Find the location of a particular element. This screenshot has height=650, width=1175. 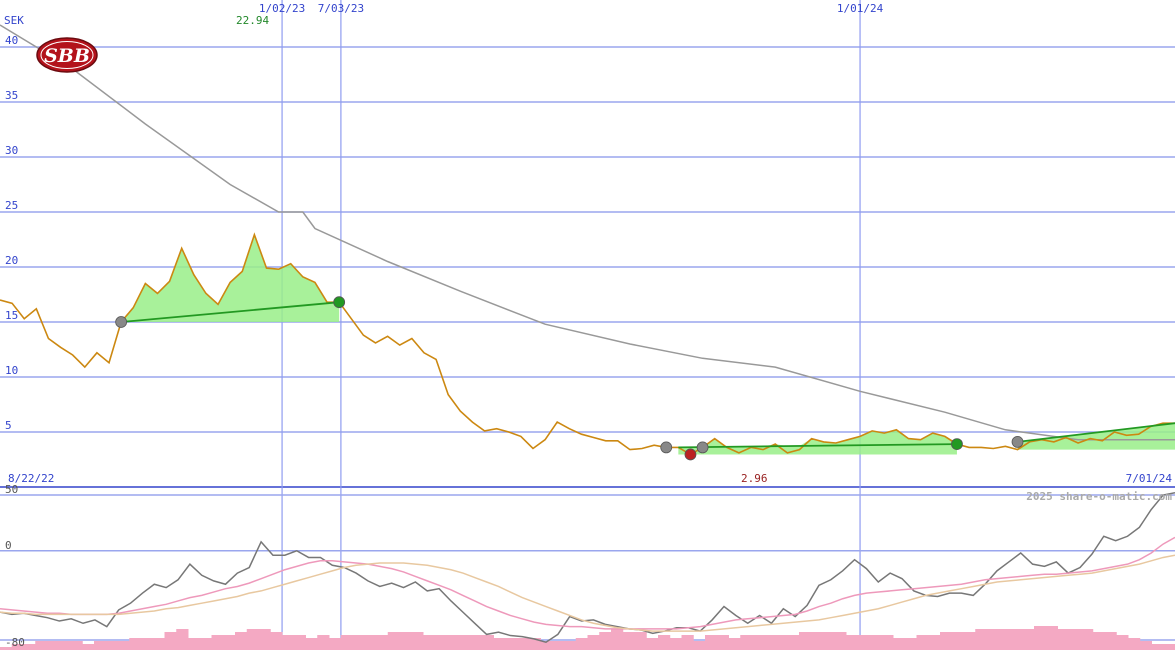

indicator-tick-label: 0 is located at coordinates (8, 545).